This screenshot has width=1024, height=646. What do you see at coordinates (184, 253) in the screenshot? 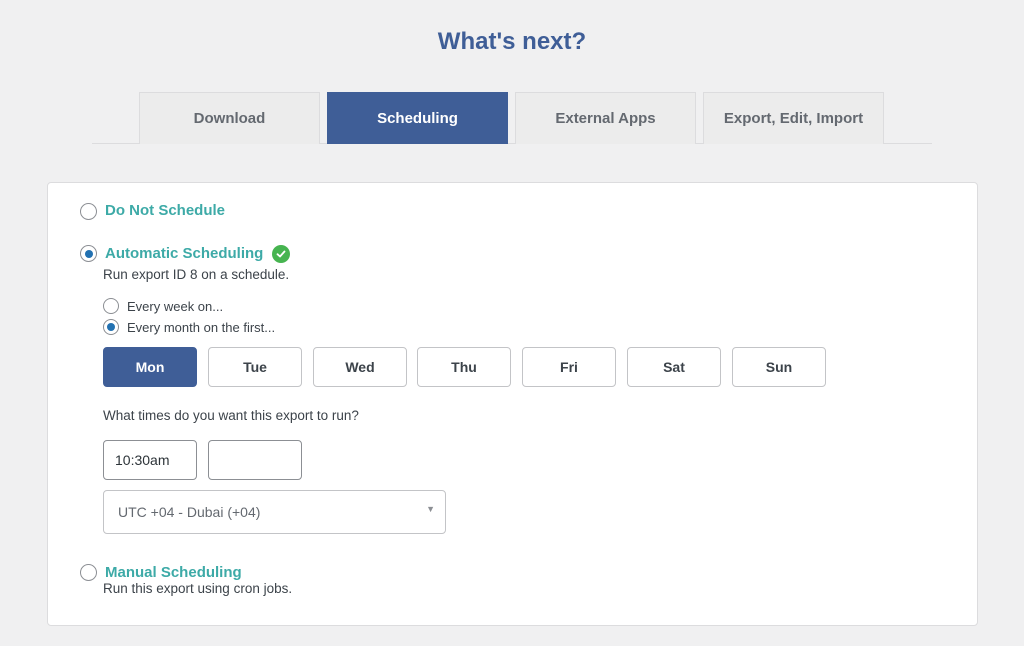
I see `automatic-scheduling-label: Automatic Scheduling` at bounding box center [184, 253].